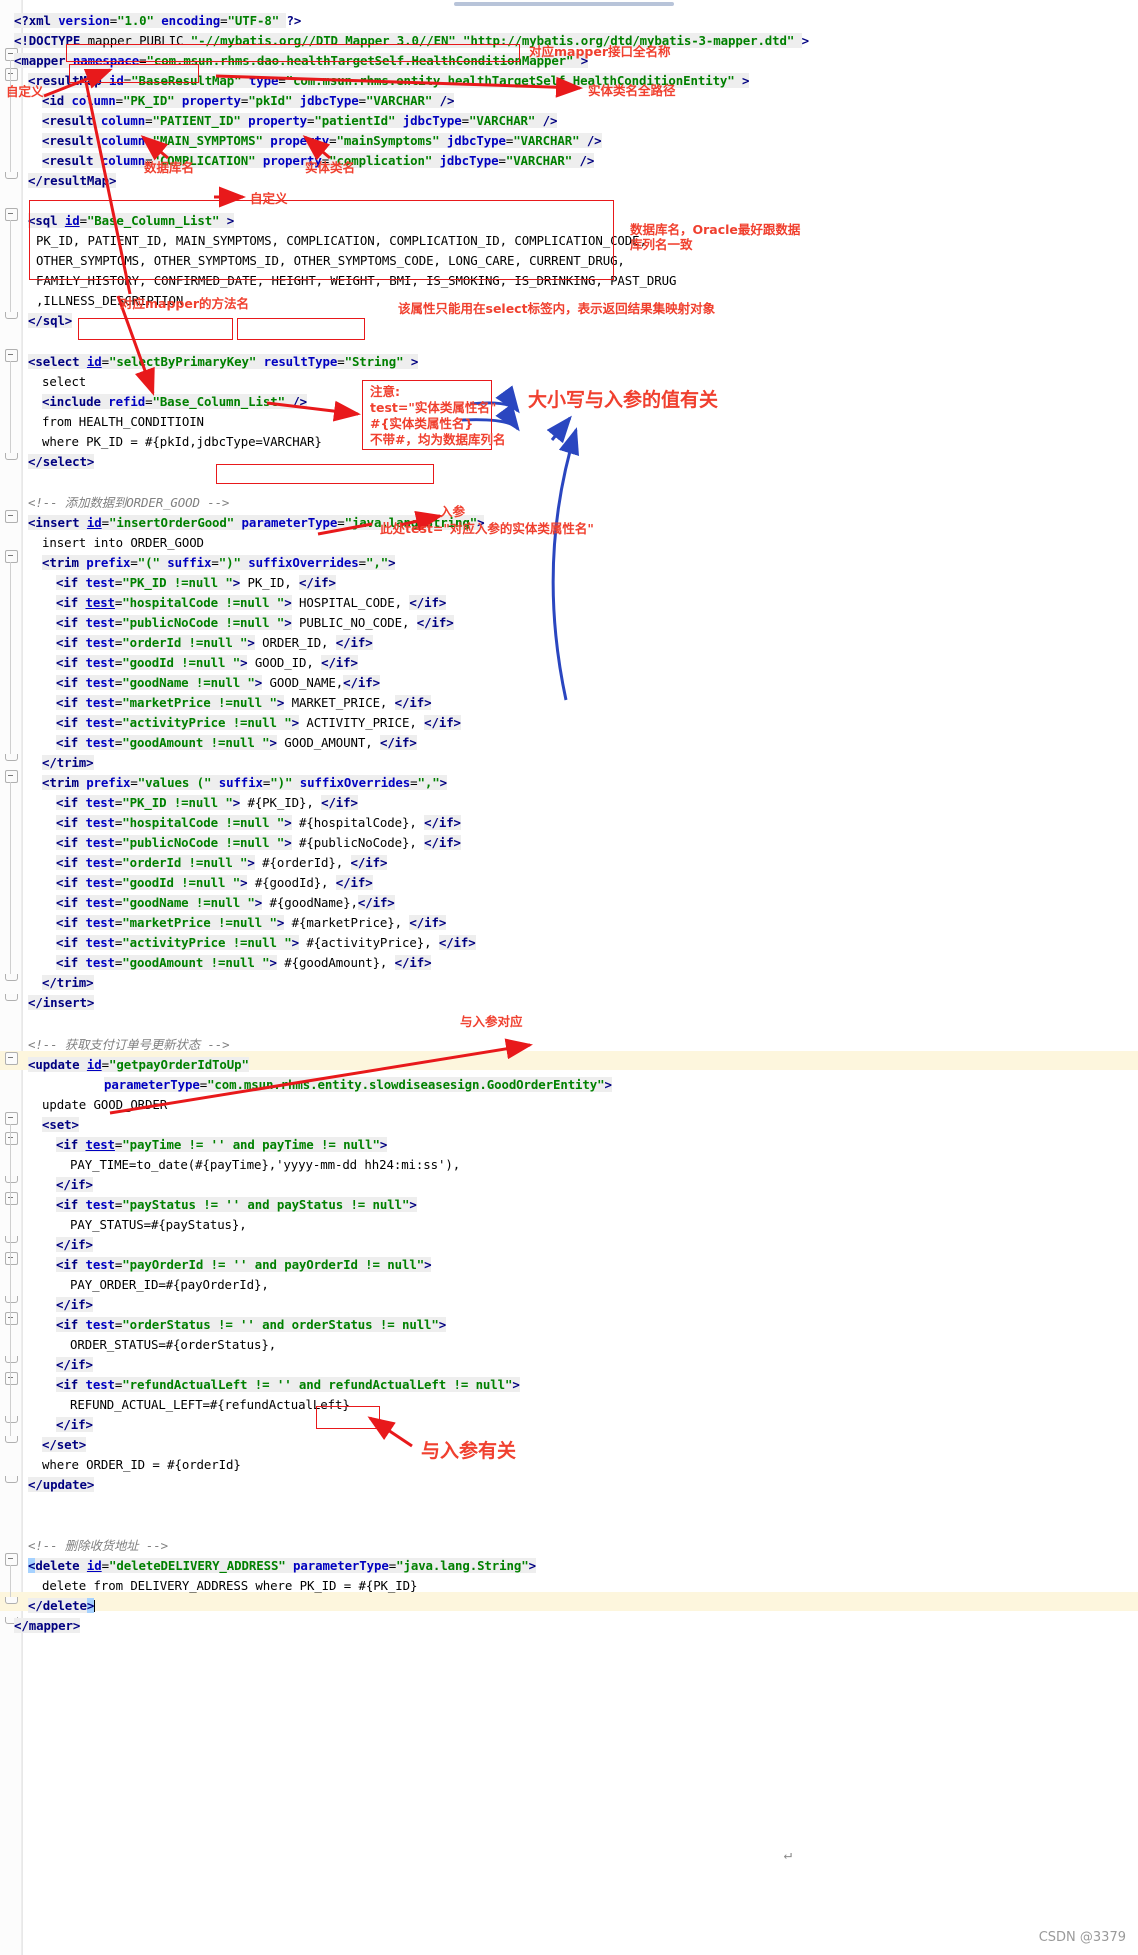 The image size is (1138, 1955). Describe the element at coordinates (109, 301) in the screenshot. I see `code-line: ,ILLNESS_DESCRIPTION` at that location.